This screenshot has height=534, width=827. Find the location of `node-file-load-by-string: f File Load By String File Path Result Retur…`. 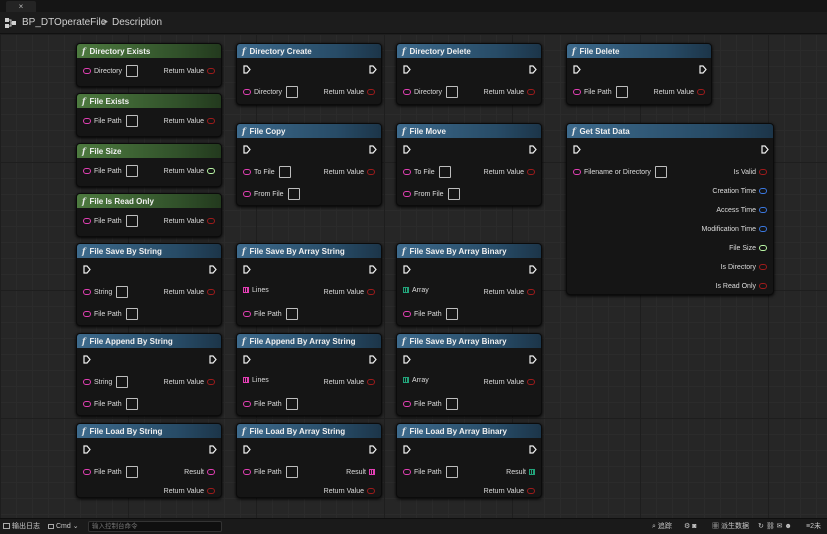

node-file-load-by-string: f File Load By String File Path Result Retur… is located at coordinates (149, 460).